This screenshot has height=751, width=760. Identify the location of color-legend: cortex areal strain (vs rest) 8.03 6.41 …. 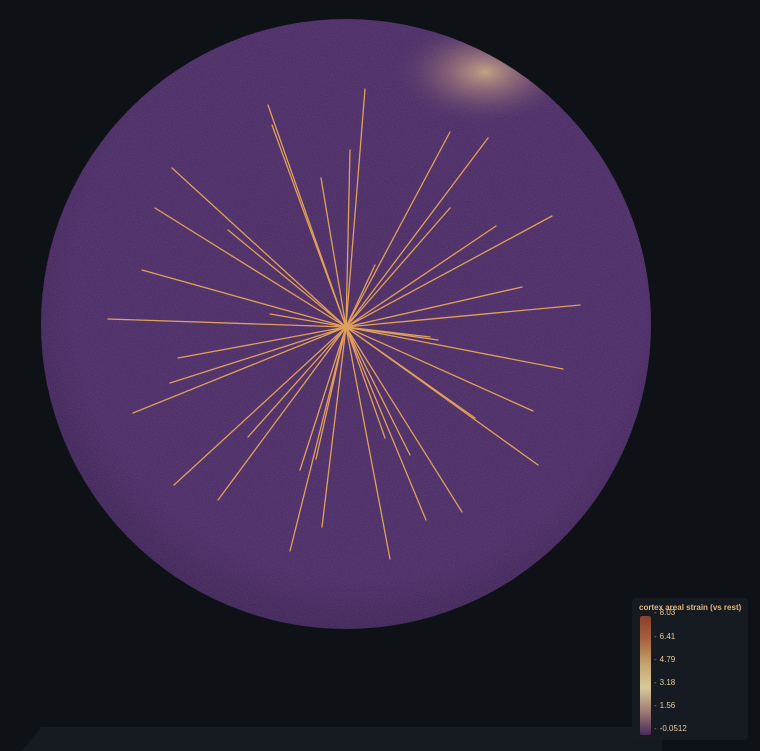
(690, 669).